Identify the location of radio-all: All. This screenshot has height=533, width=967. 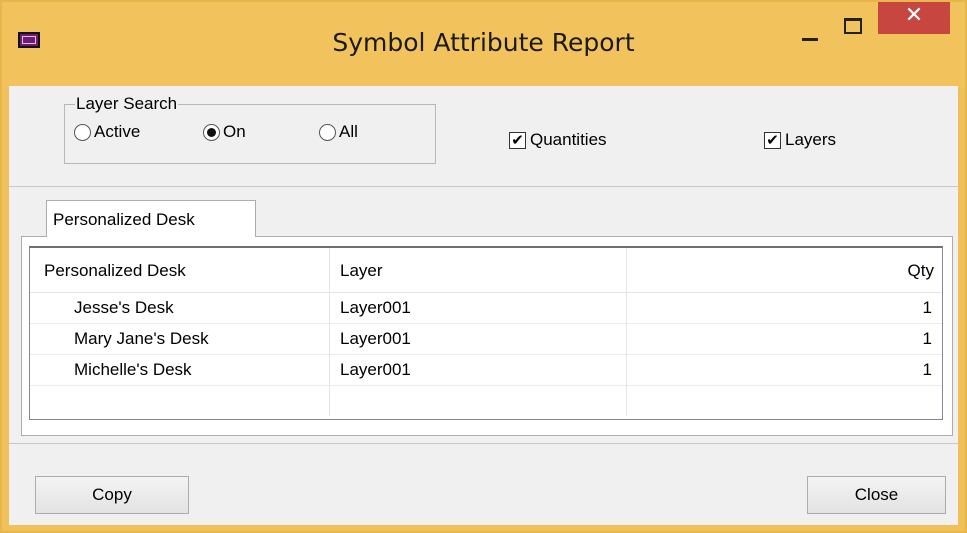
(338, 132).